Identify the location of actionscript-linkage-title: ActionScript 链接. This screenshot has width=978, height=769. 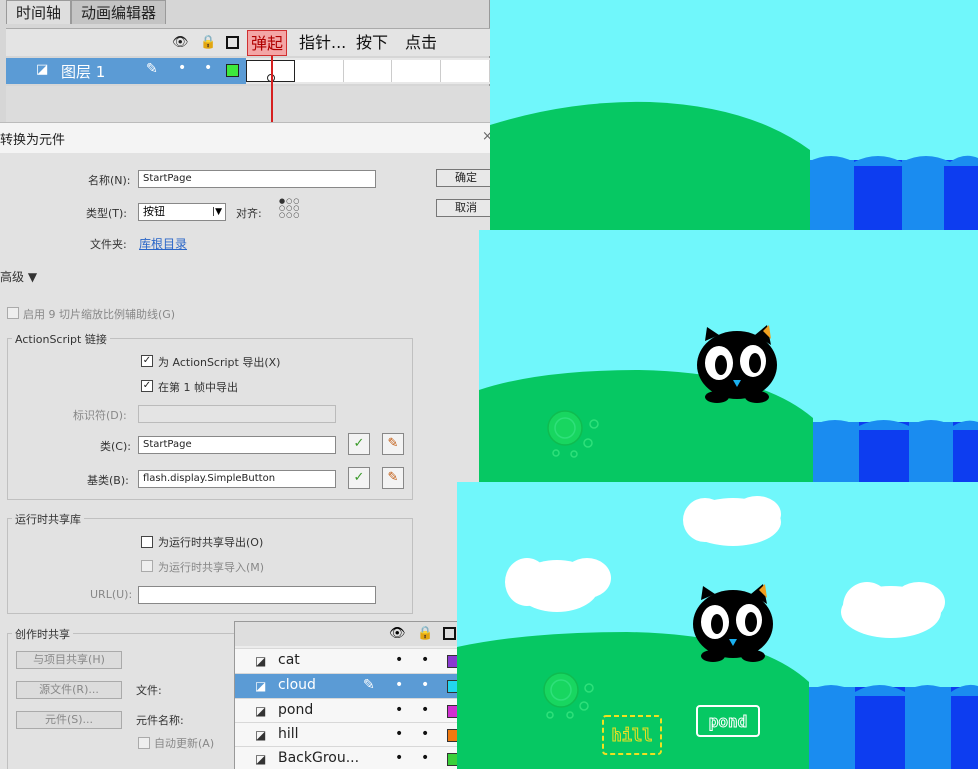
(61, 339).